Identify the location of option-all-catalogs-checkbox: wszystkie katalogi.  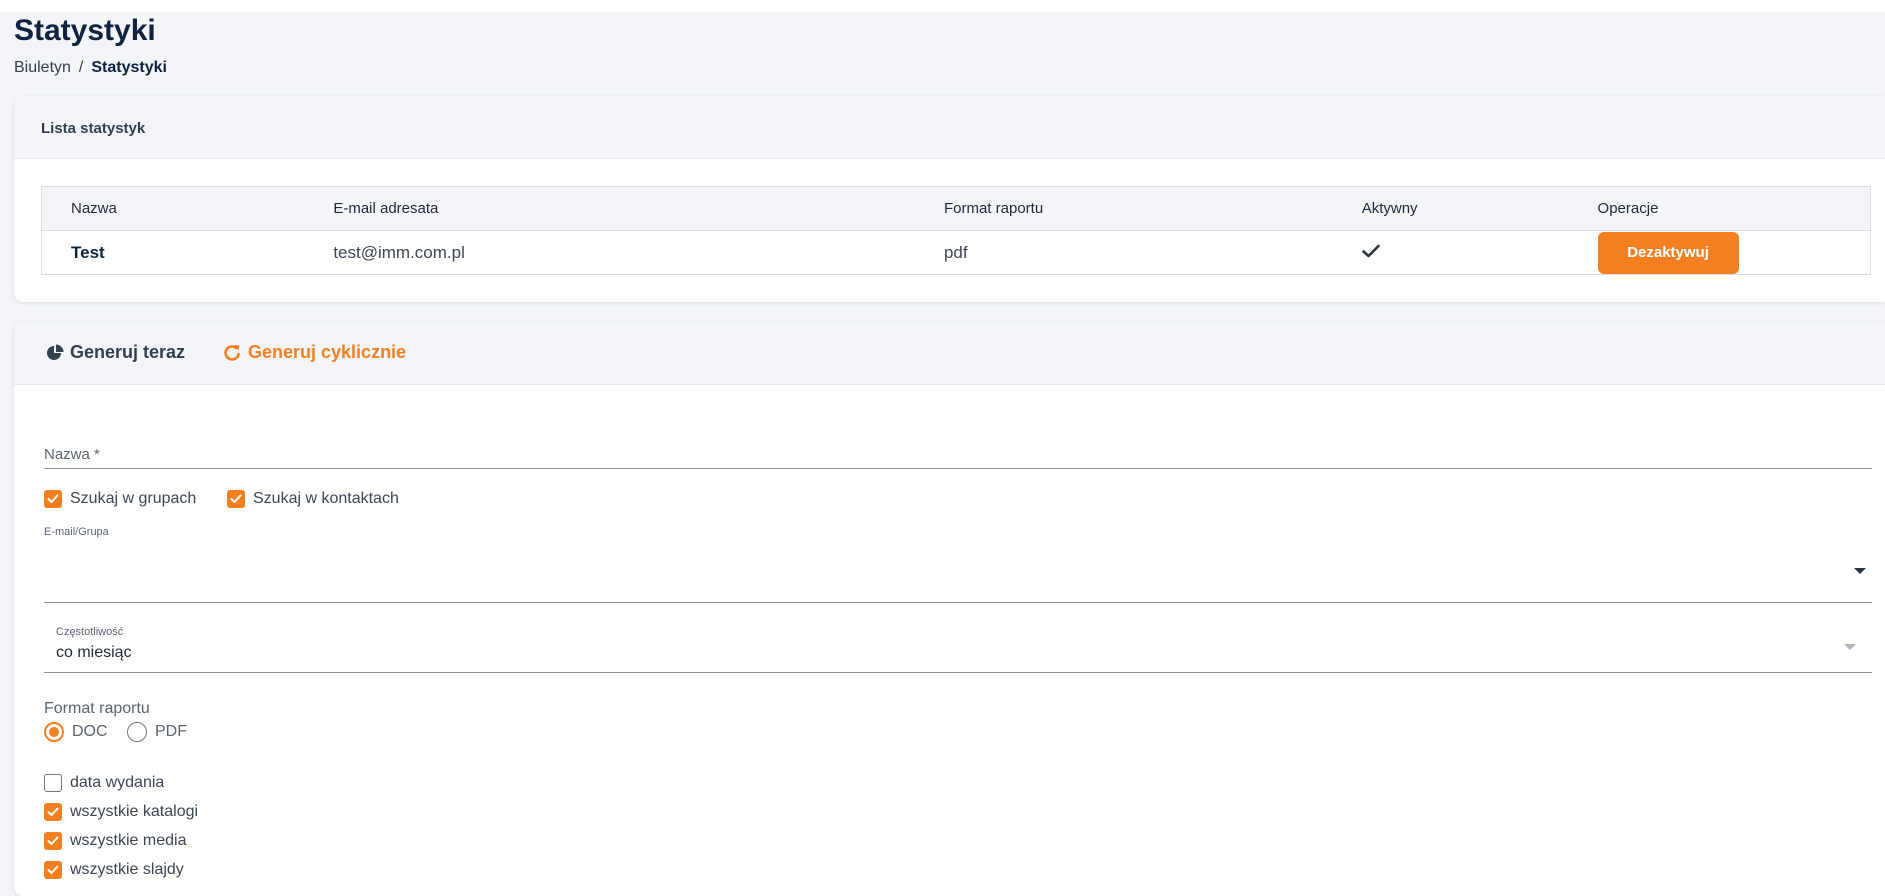
(121, 812).